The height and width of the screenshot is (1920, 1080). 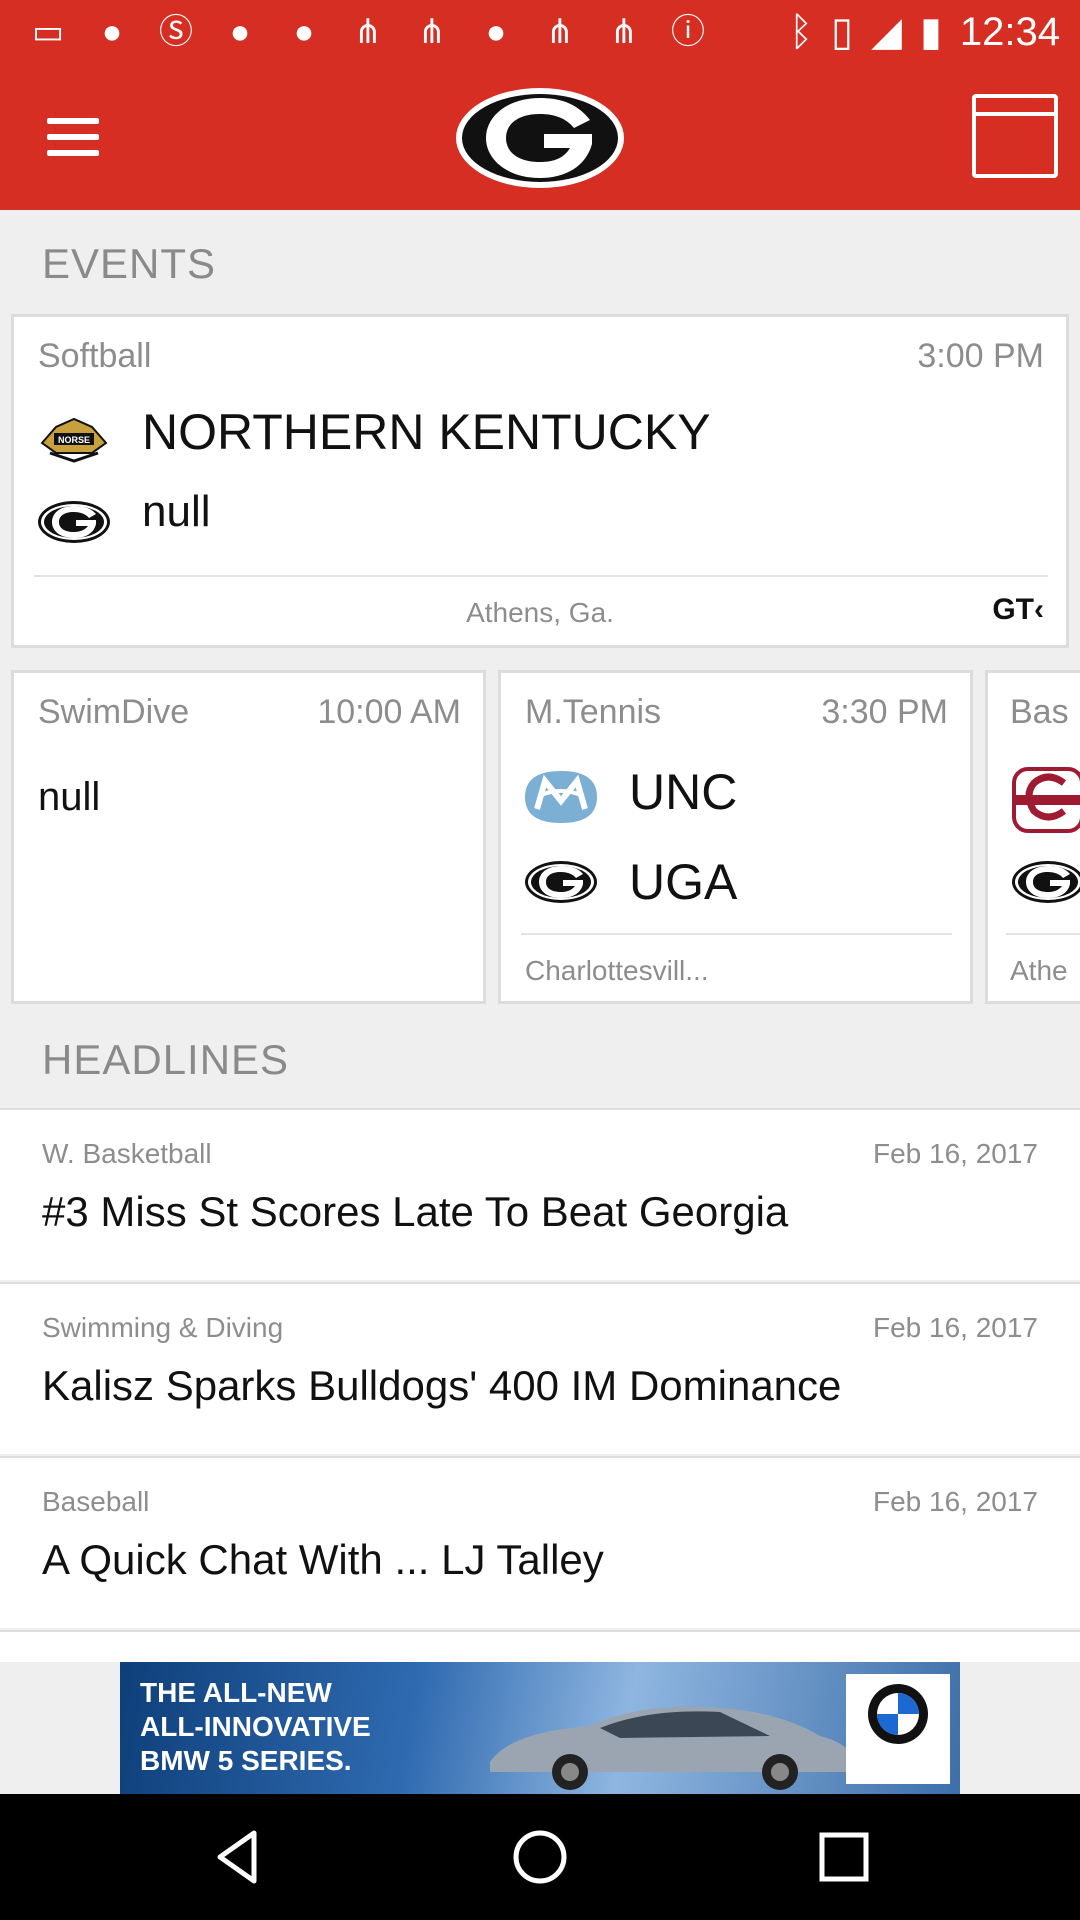 I want to click on event-sport: M.Tennis, so click(x=593, y=712).